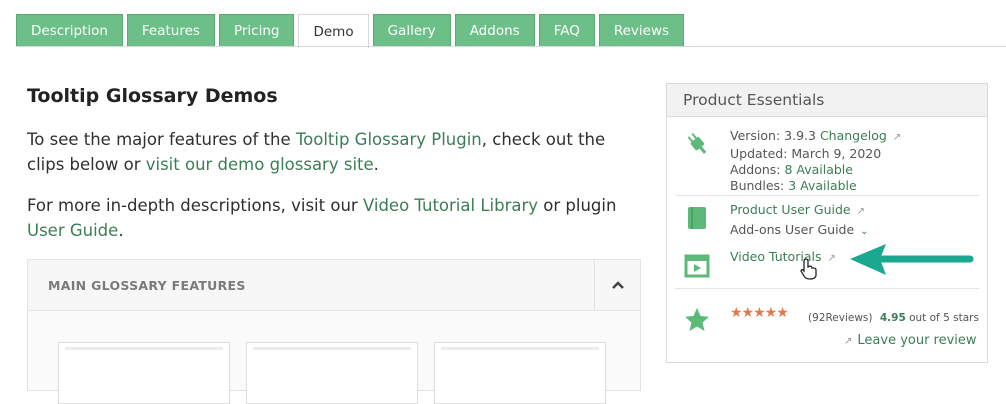  Describe the element at coordinates (152, 96) in the screenshot. I see `page-title: Tooltip Glossary Demos` at that location.